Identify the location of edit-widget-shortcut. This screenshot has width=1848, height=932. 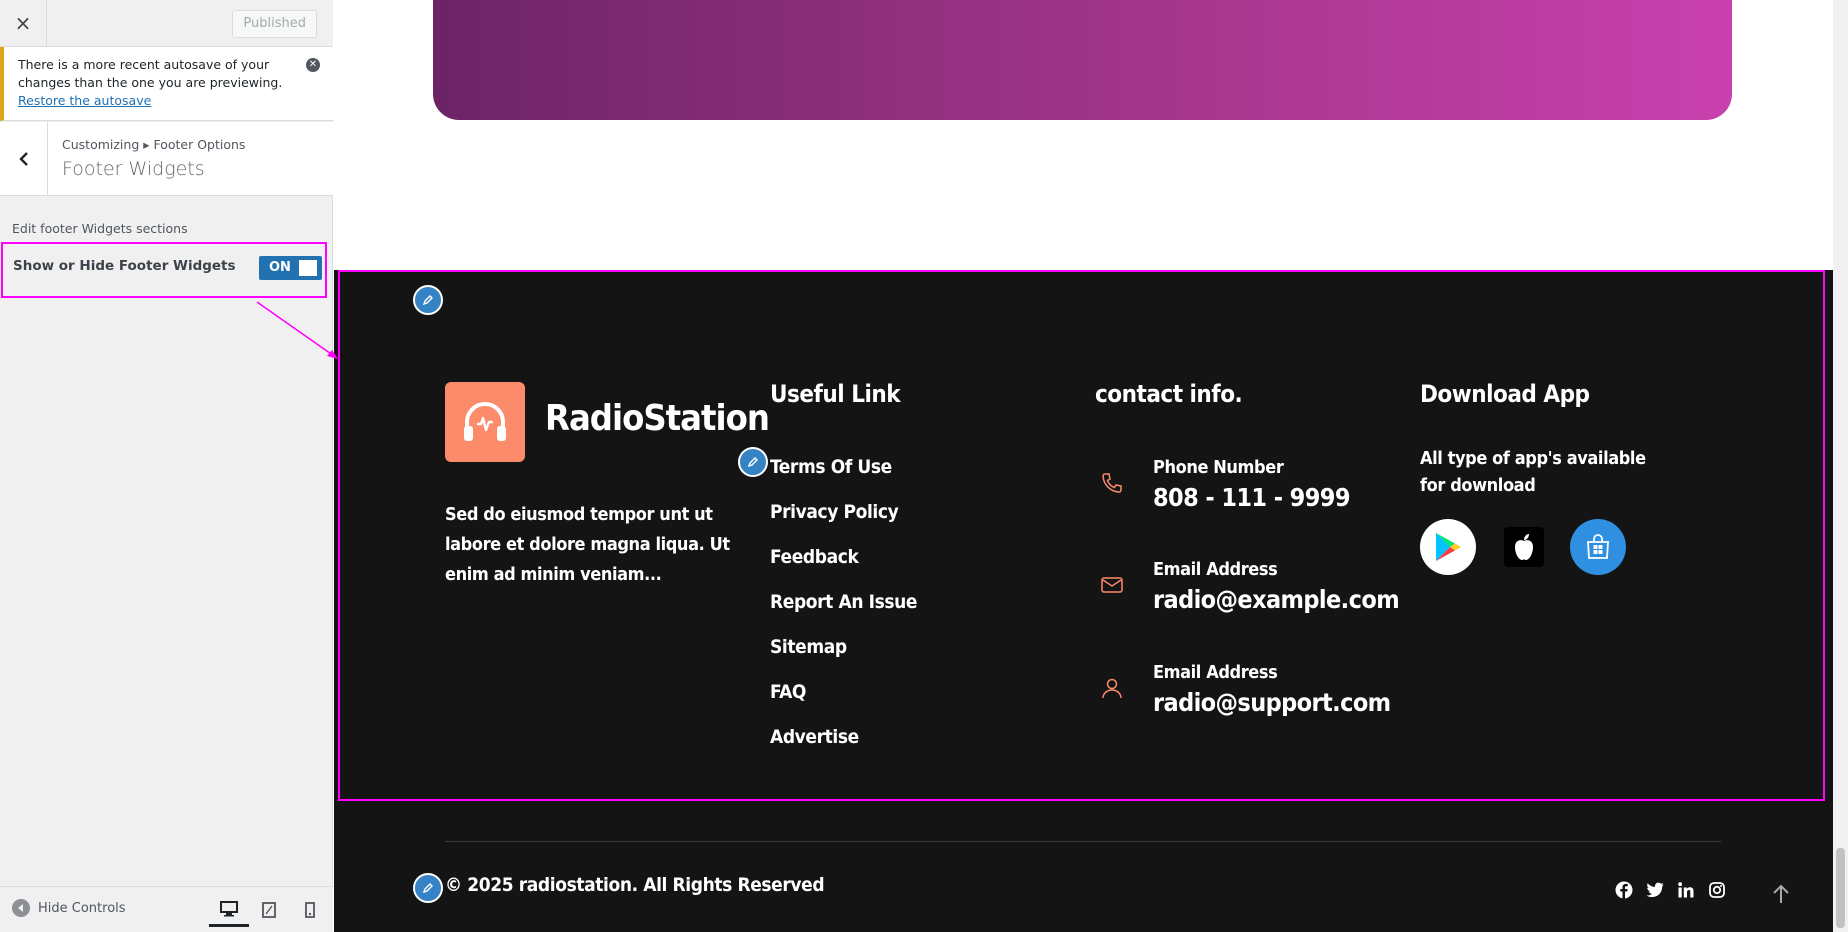
(753, 462).